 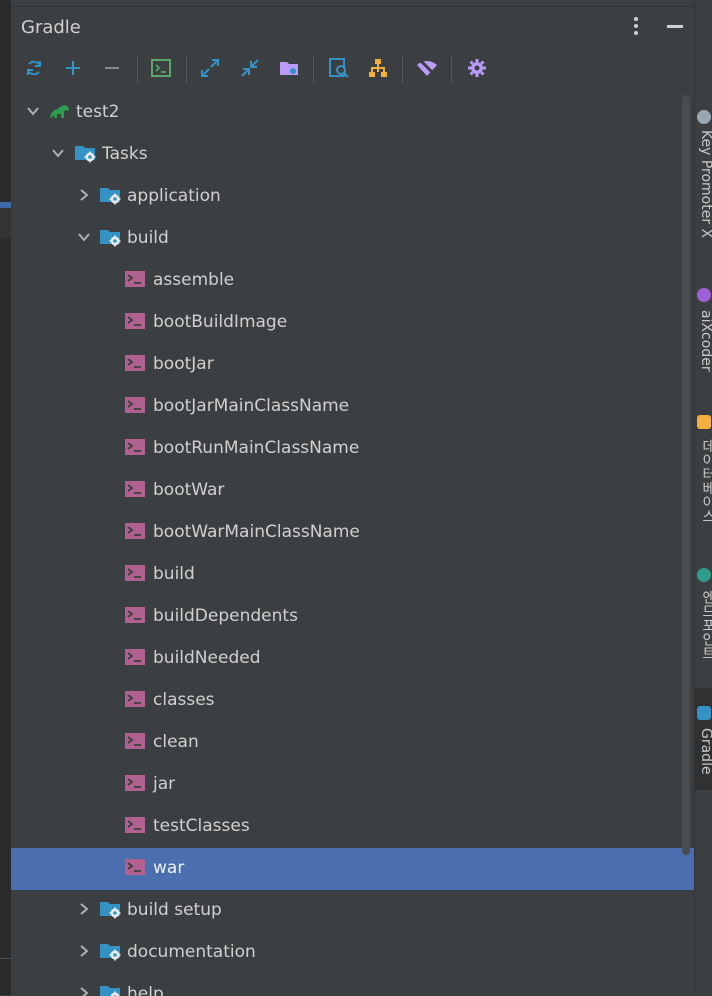 What do you see at coordinates (675, 26) in the screenshot?
I see `minimize-icon` at bounding box center [675, 26].